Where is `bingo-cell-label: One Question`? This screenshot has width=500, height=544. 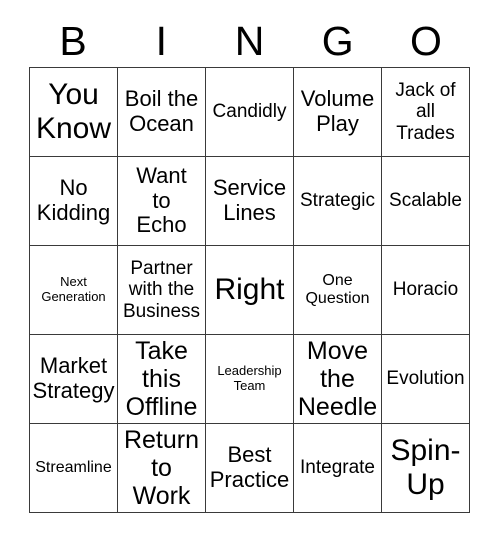
bingo-cell-label: One Question is located at coordinates (337, 289).